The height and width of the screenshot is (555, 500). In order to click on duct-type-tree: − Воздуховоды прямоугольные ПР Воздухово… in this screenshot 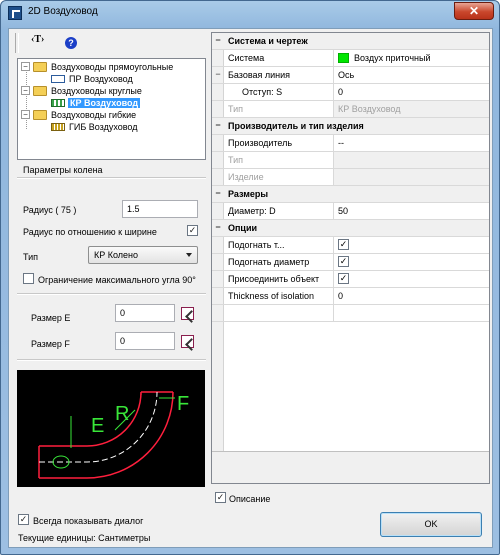, I will do `click(111, 109)`.